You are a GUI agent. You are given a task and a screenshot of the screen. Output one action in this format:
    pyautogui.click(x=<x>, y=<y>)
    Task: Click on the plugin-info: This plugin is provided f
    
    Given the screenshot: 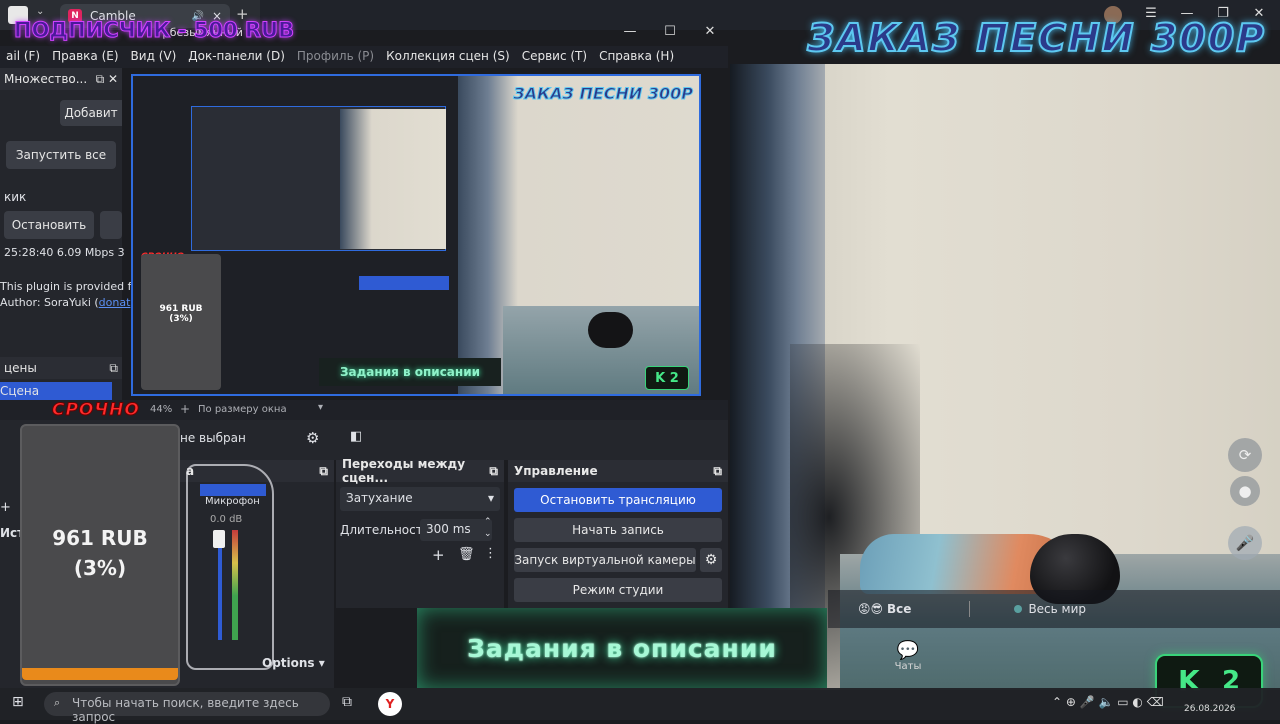 What is the action you would take?
    pyautogui.click(x=66, y=286)
    